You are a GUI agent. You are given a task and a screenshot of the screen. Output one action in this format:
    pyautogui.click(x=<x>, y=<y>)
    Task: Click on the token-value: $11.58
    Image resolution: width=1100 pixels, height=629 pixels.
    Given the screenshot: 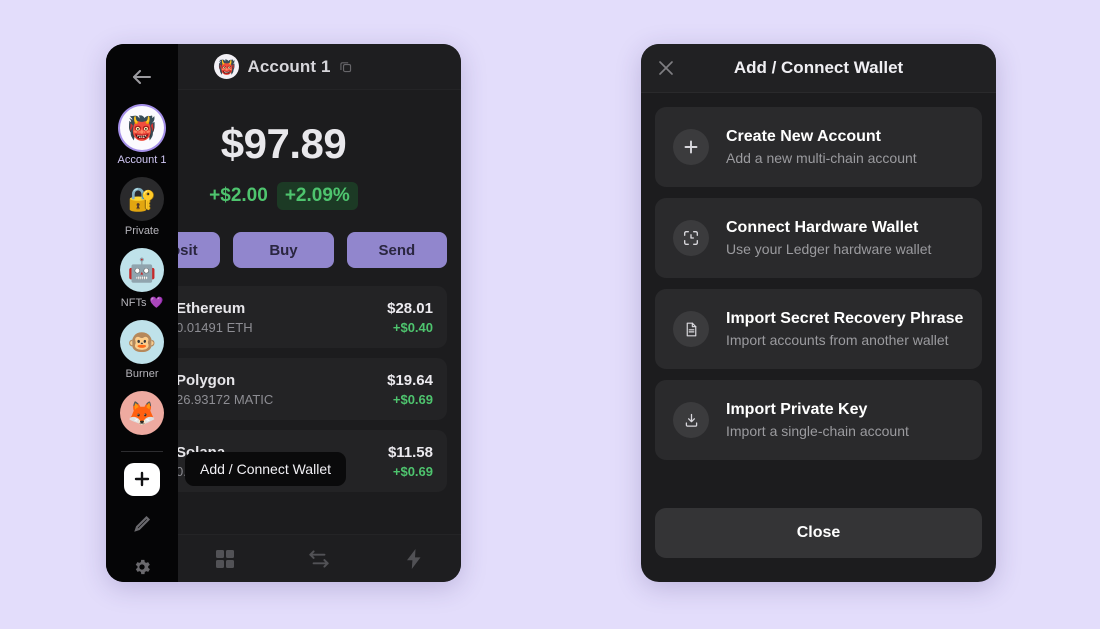 What is the action you would take?
    pyautogui.click(x=410, y=452)
    